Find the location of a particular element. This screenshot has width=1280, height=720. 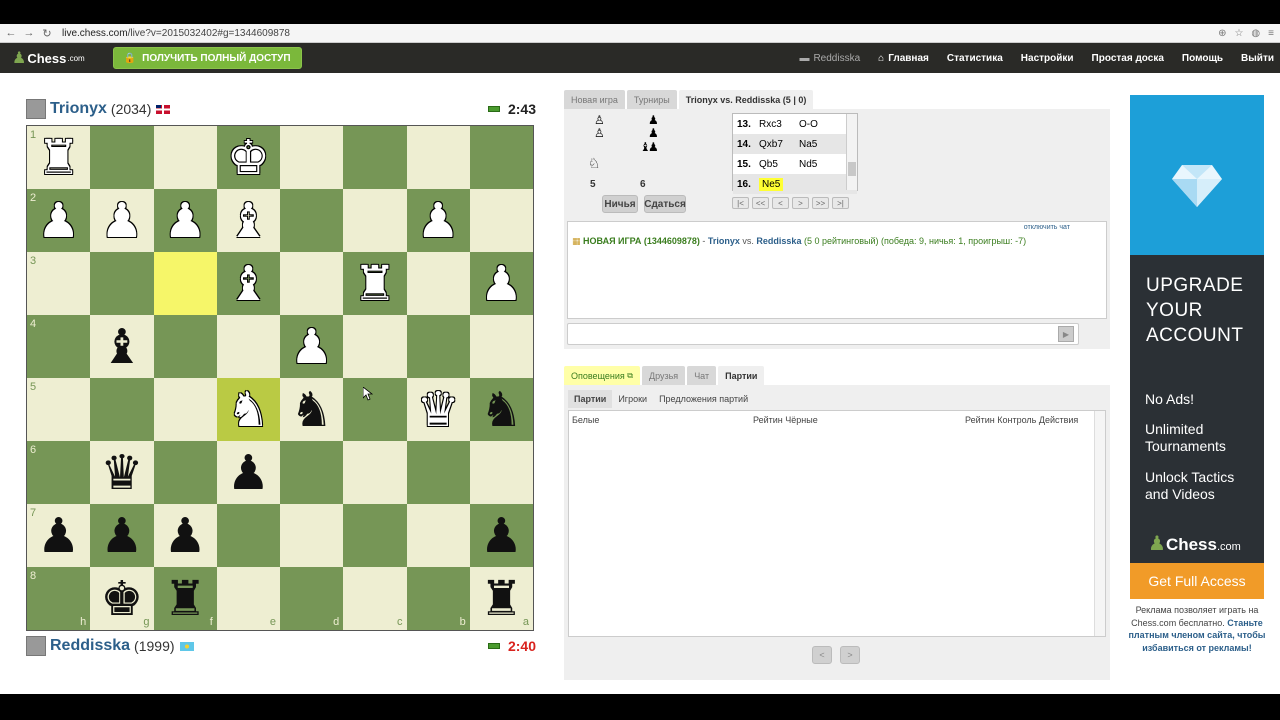

nav-settings: Настройки is located at coordinates (1047, 58).